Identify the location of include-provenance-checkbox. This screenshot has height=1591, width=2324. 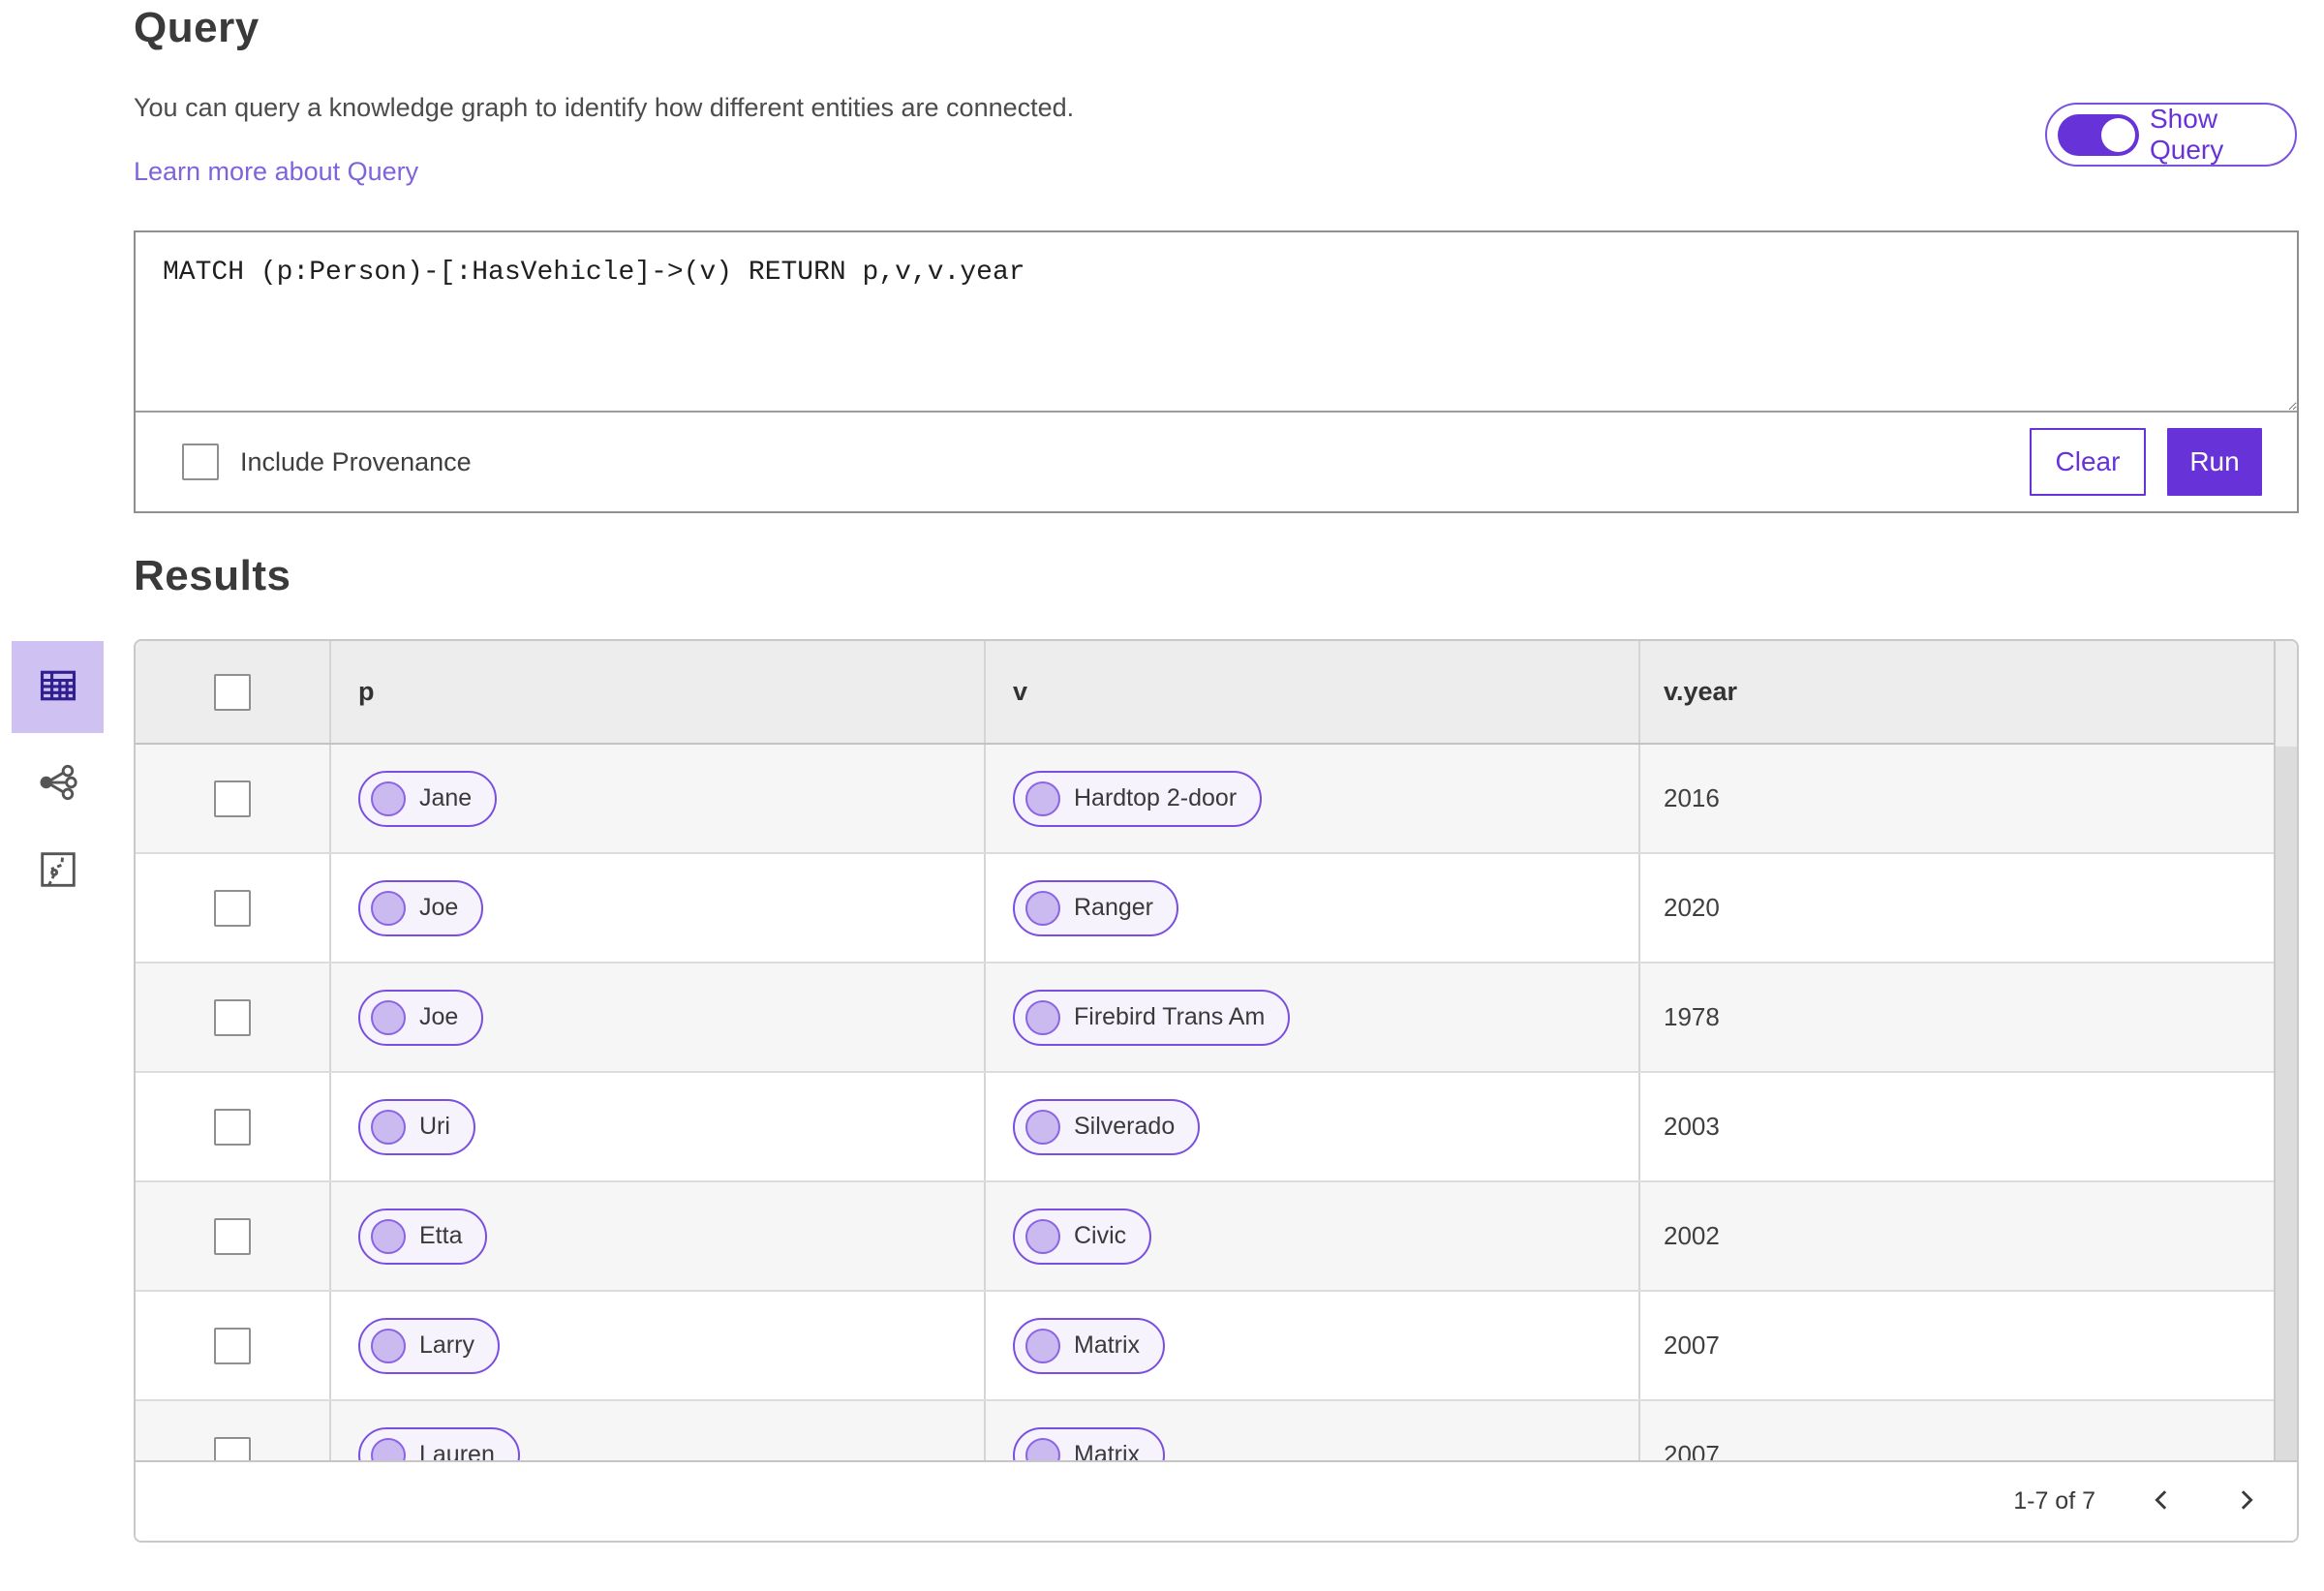
(200, 462).